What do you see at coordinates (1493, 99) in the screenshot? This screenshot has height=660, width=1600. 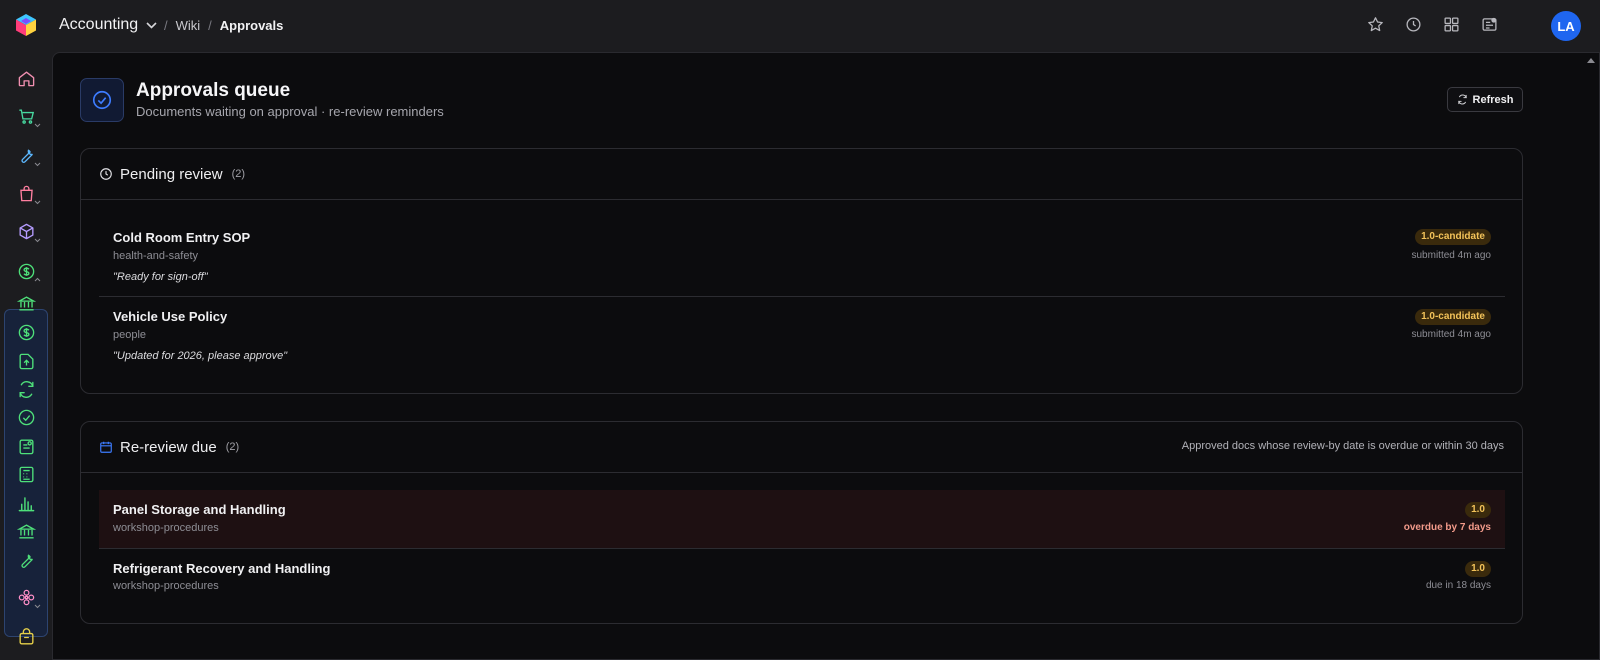 I see `refresh-label: Refresh` at bounding box center [1493, 99].